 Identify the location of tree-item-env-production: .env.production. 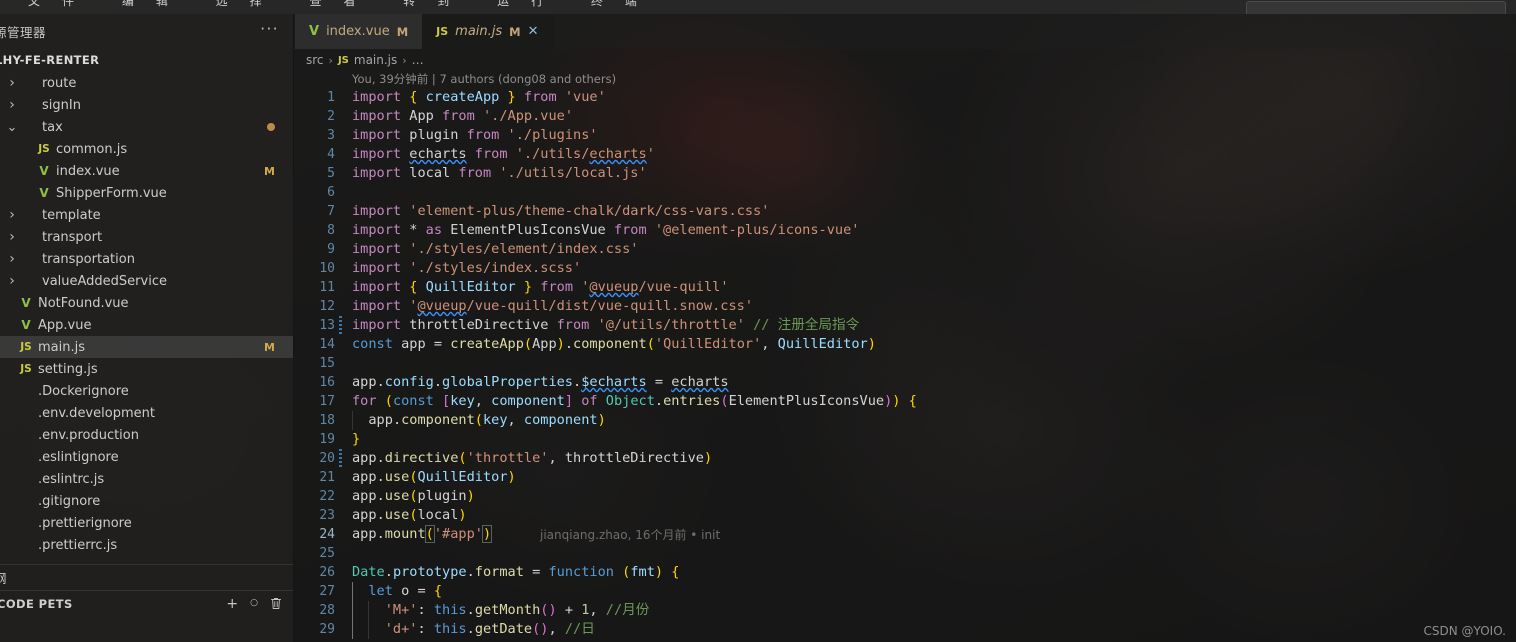
(146, 435).